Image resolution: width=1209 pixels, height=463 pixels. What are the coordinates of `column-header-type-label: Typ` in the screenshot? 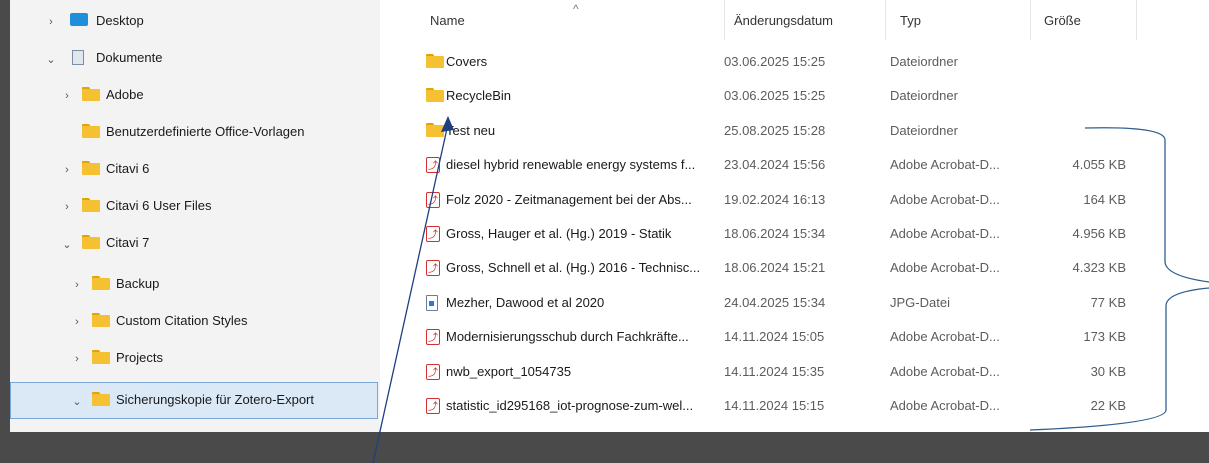 It's located at (910, 20).